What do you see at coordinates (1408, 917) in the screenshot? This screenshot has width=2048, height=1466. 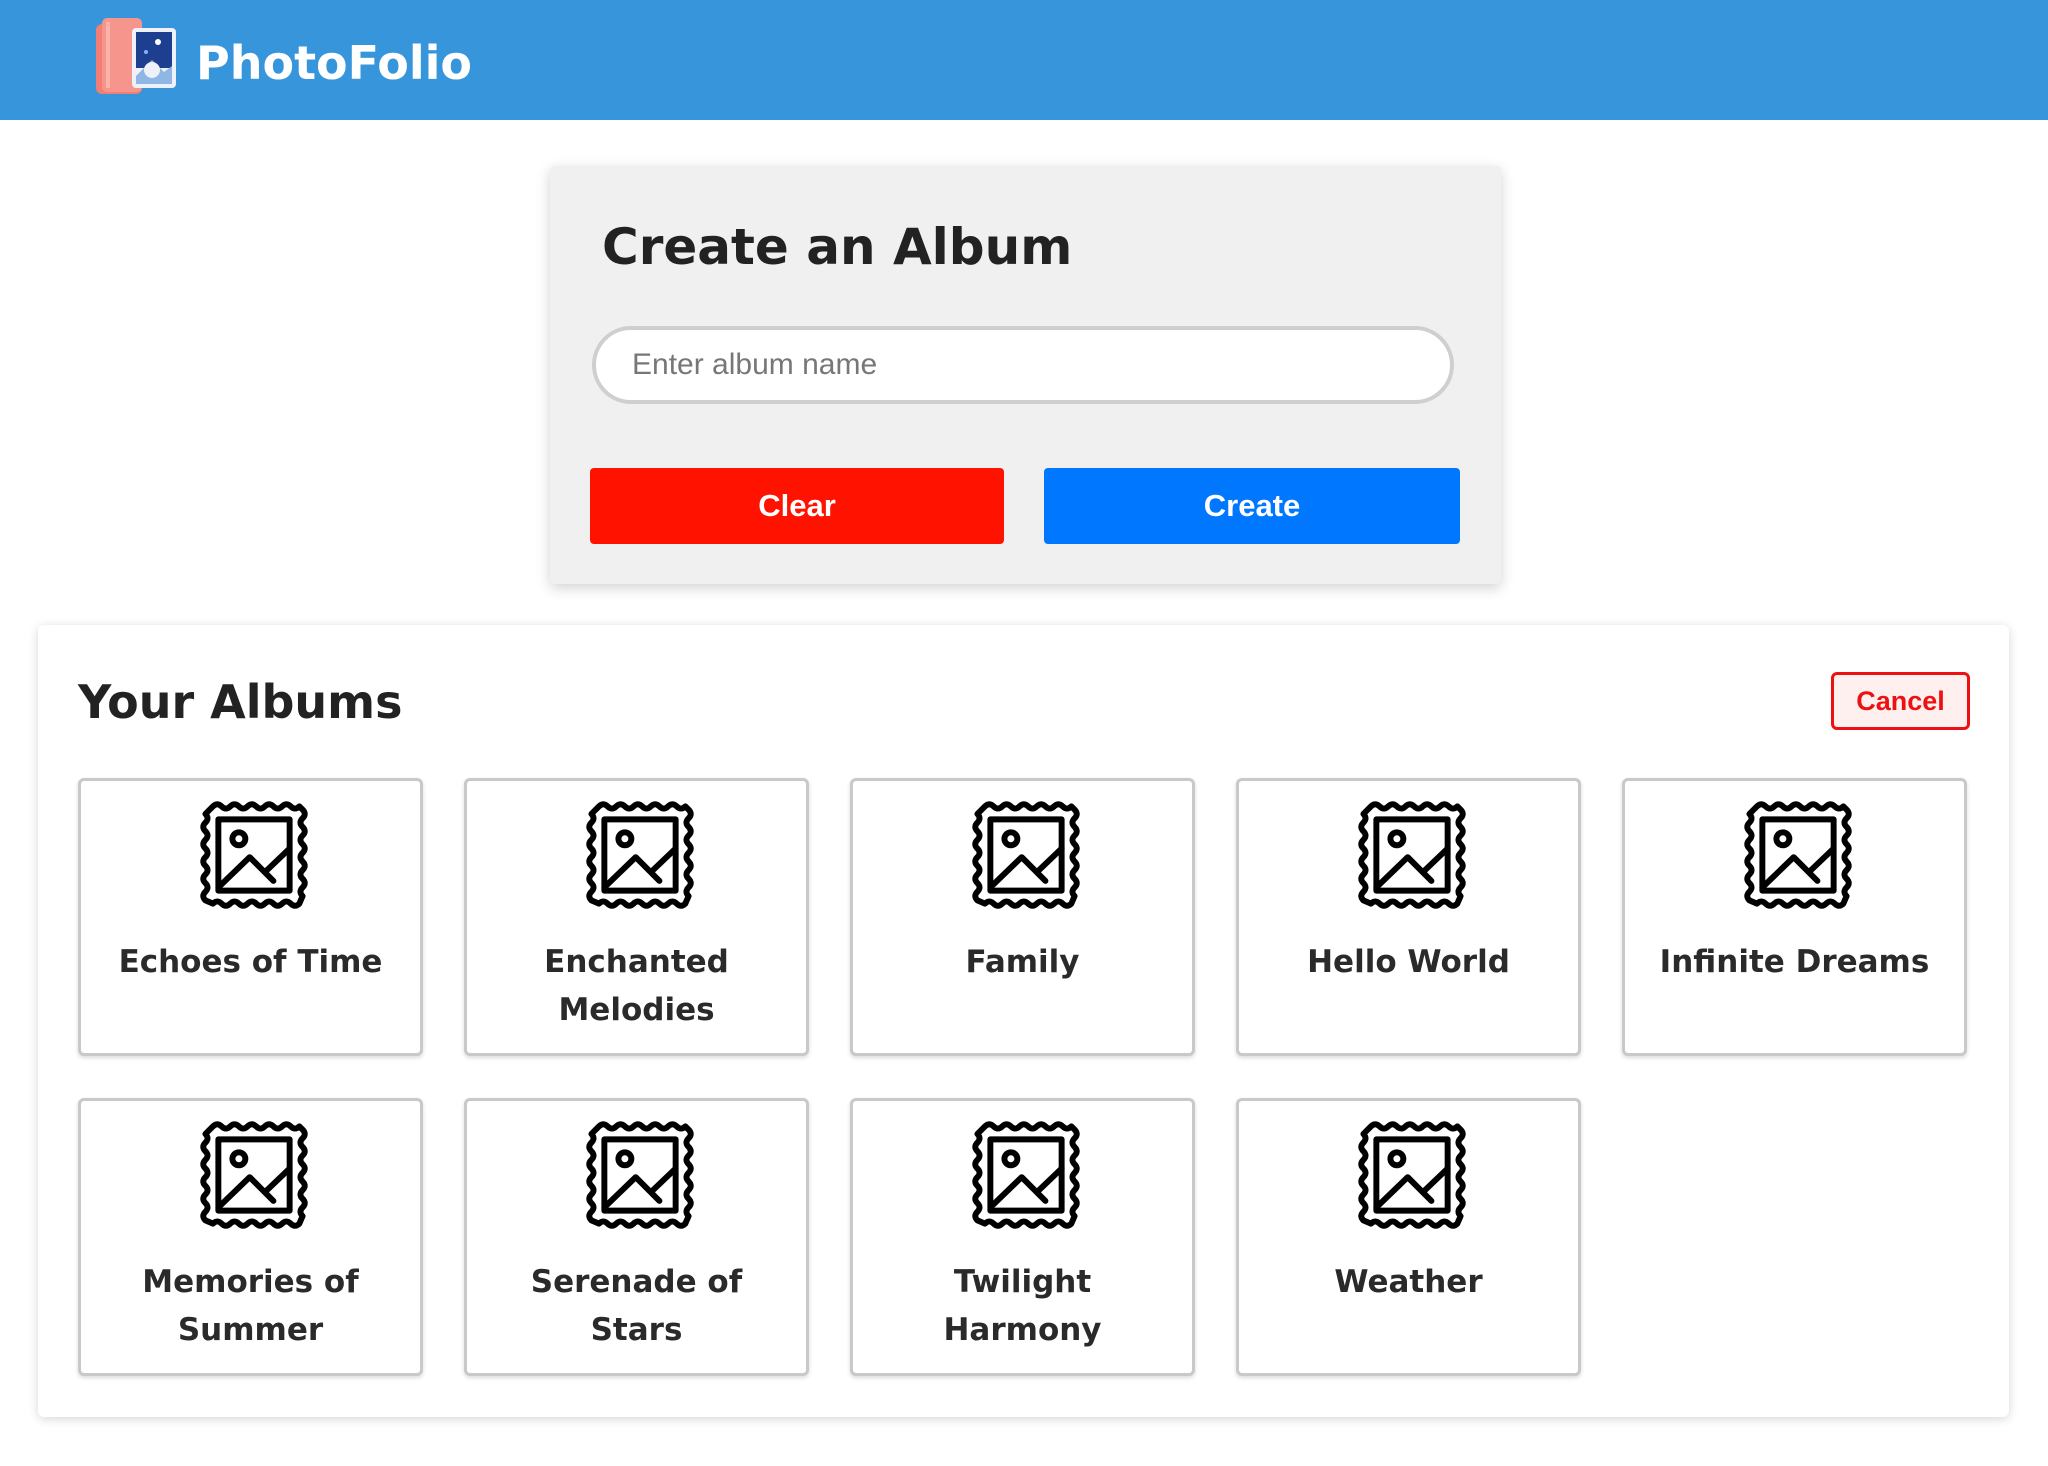 I see `album-card: Hello World` at bounding box center [1408, 917].